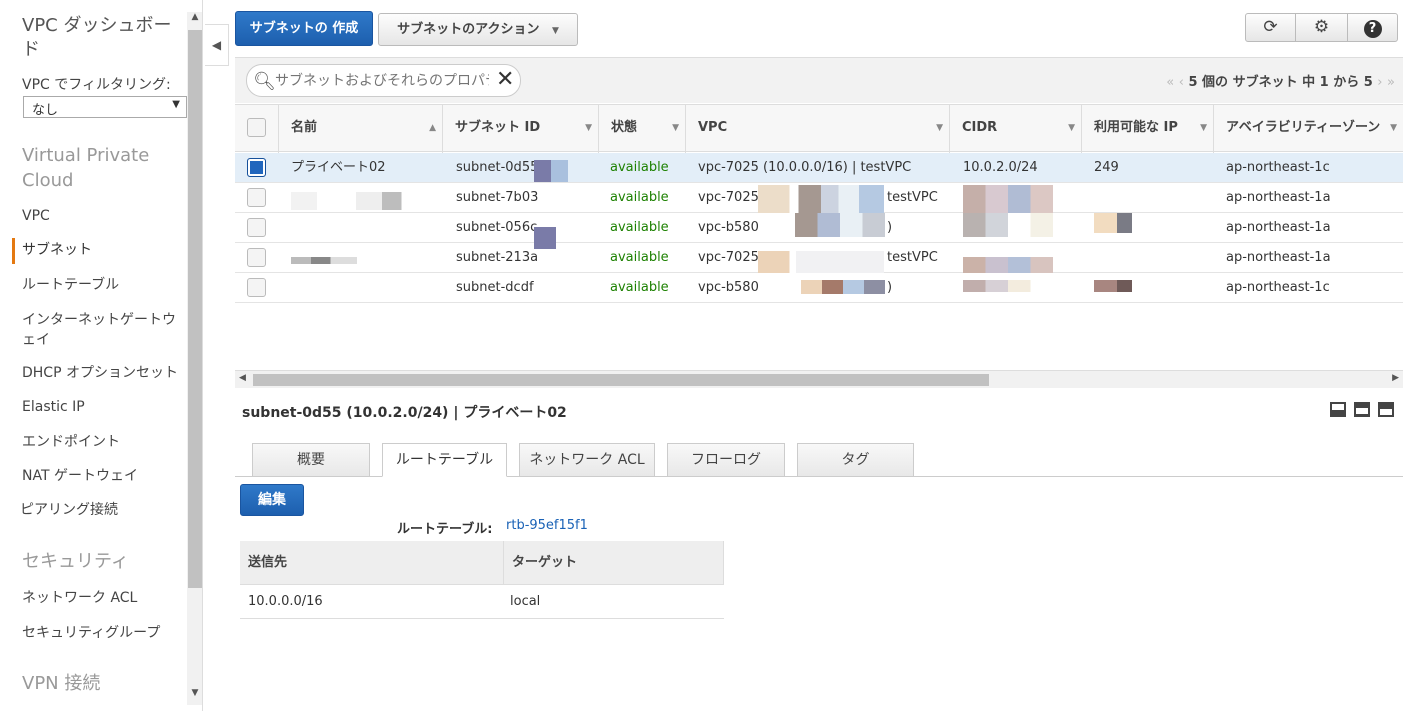 This screenshot has height=711, width=1409. I want to click on sidebar-section-vpc: Virtual Private Cloud, so click(86, 168).